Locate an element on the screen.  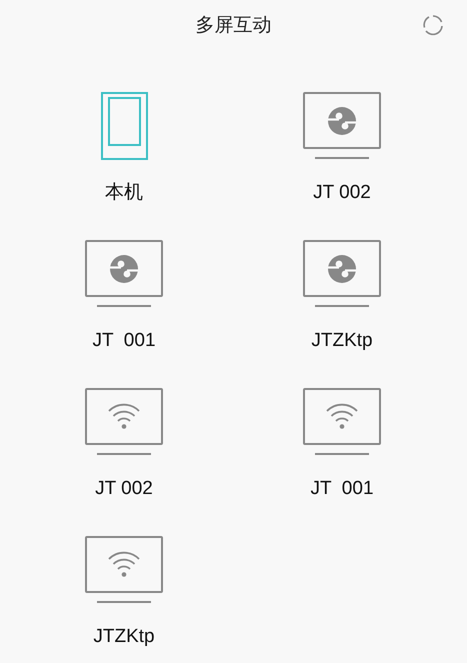
screen-title: 多屏互动 is located at coordinates (234, 25).